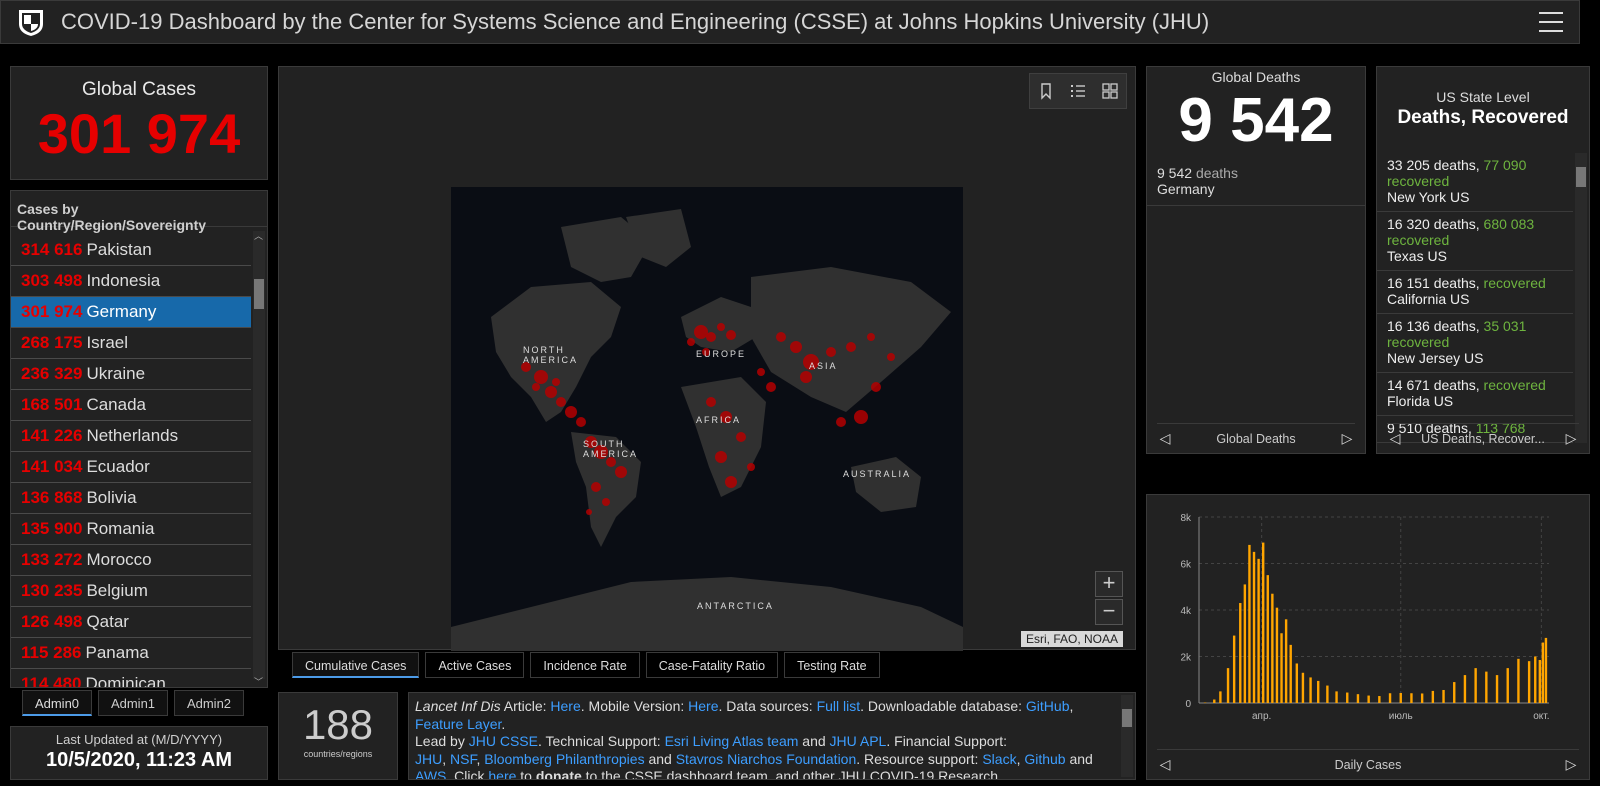  Describe the element at coordinates (1048, 706) in the screenshot. I see `github-link: GitHub` at that location.